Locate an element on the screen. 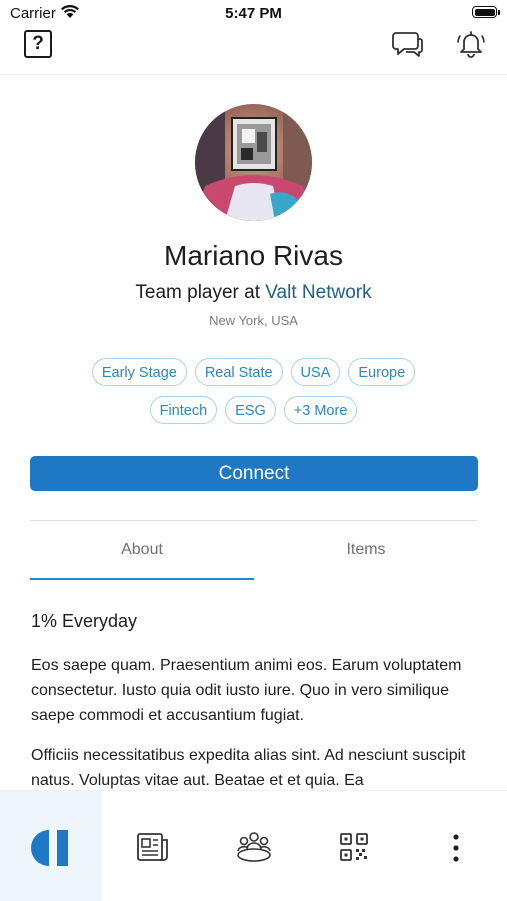 The height and width of the screenshot is (901, 507). status-bar: Carrier 5:47 PM is located at coordinates (253, 14).